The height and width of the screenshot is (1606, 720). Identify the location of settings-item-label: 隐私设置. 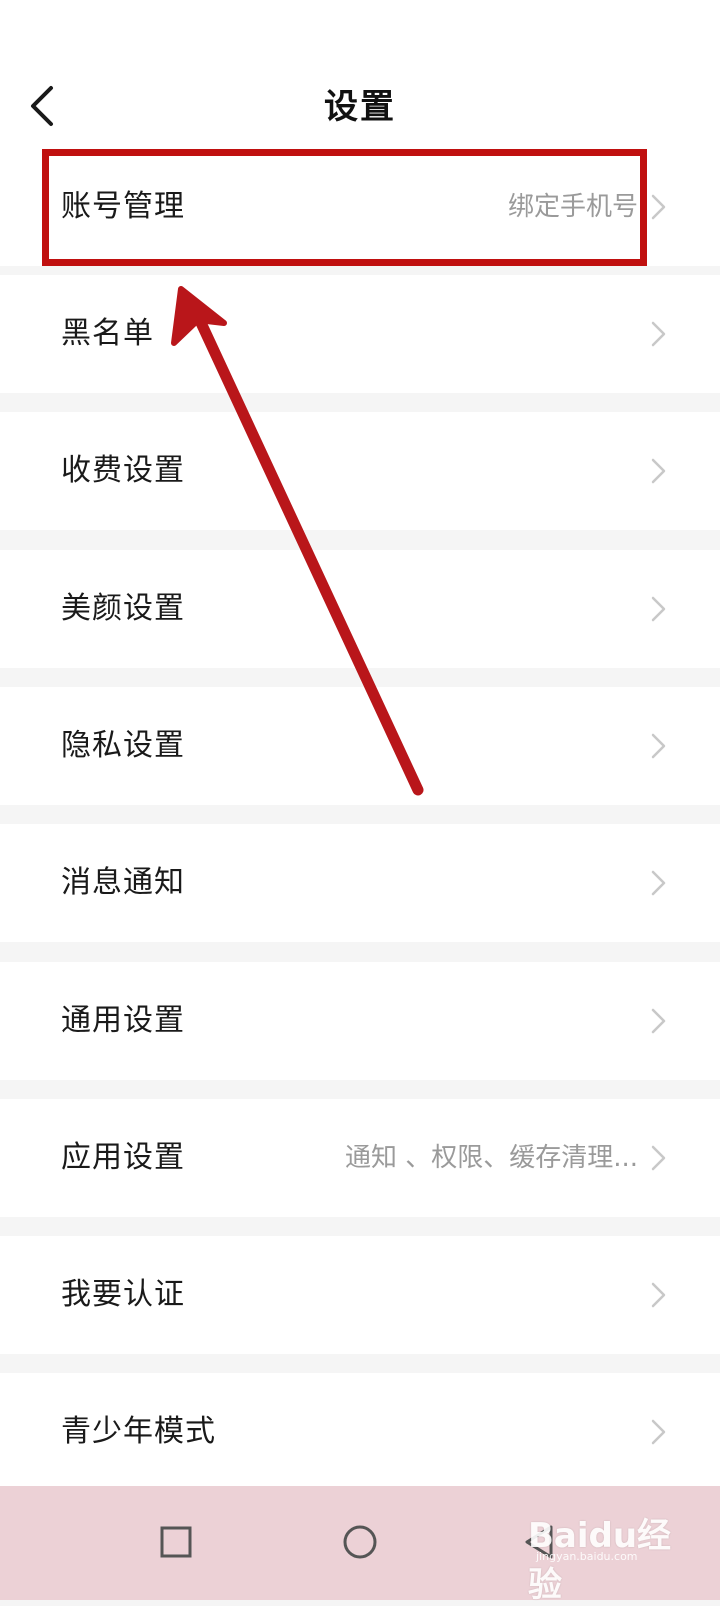
(123, 745).